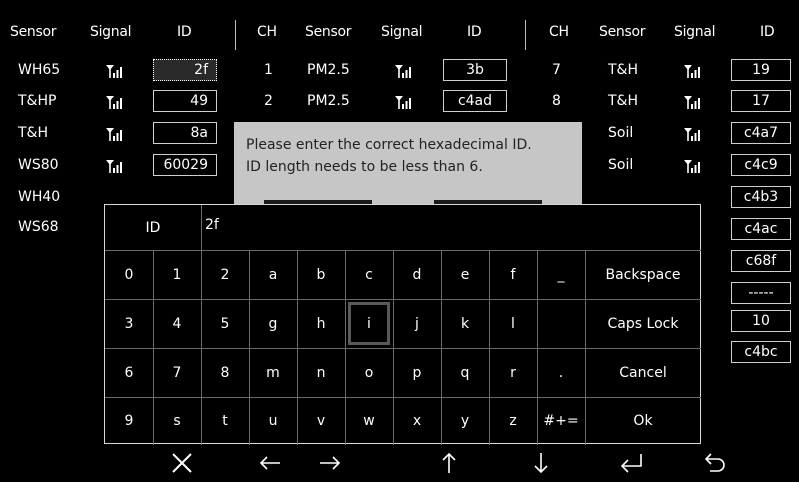  Describe the element at coordinates (177, 274) in the screenshot. I see `key-1: 1` at that location.